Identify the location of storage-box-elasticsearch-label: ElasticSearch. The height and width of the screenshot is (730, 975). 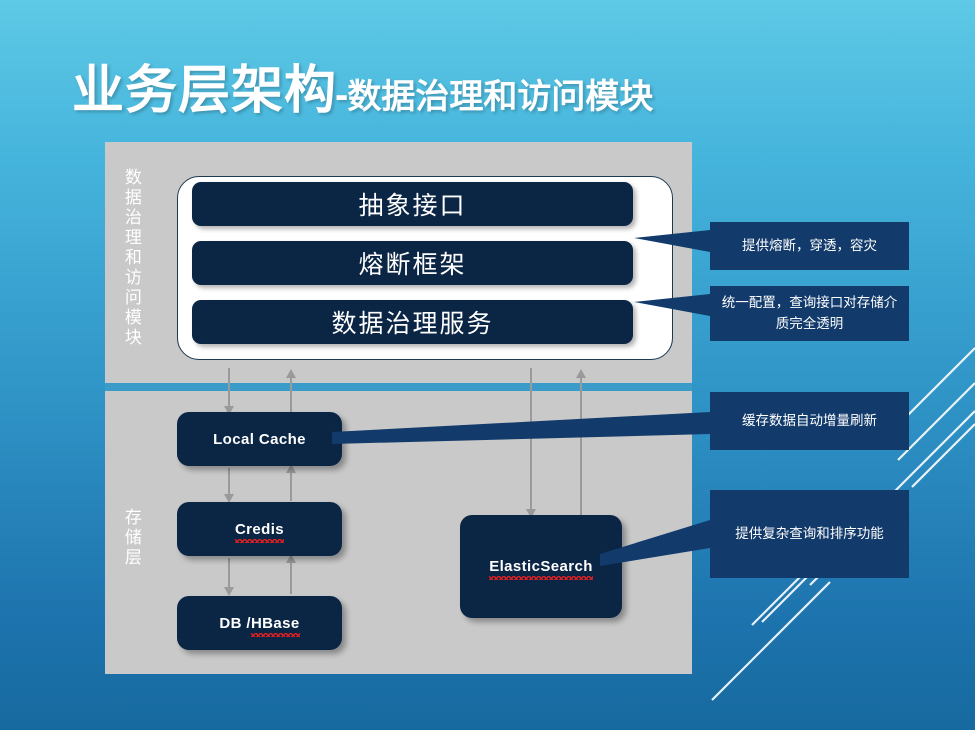
(541, 569).